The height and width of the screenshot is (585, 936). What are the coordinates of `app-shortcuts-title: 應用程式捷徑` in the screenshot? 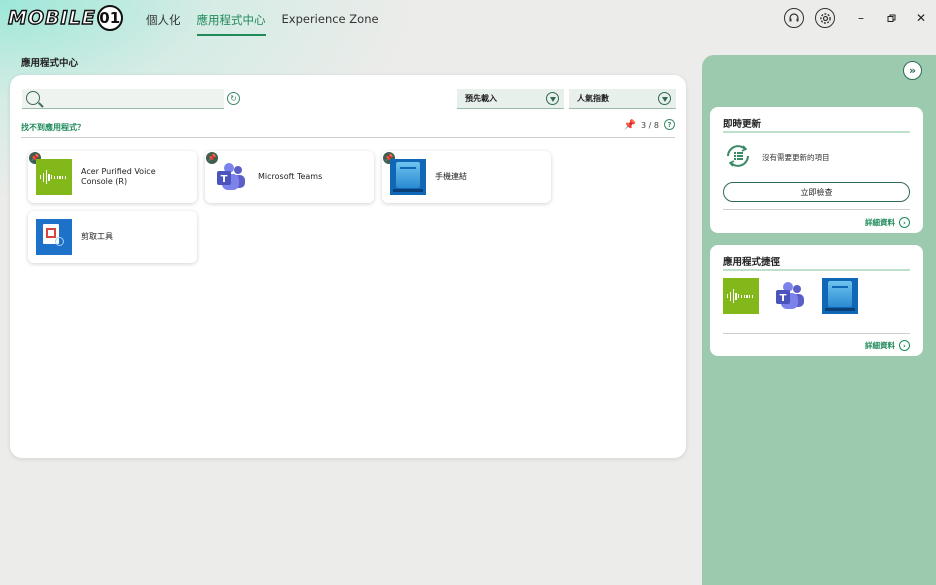 It's located at (752, 262).